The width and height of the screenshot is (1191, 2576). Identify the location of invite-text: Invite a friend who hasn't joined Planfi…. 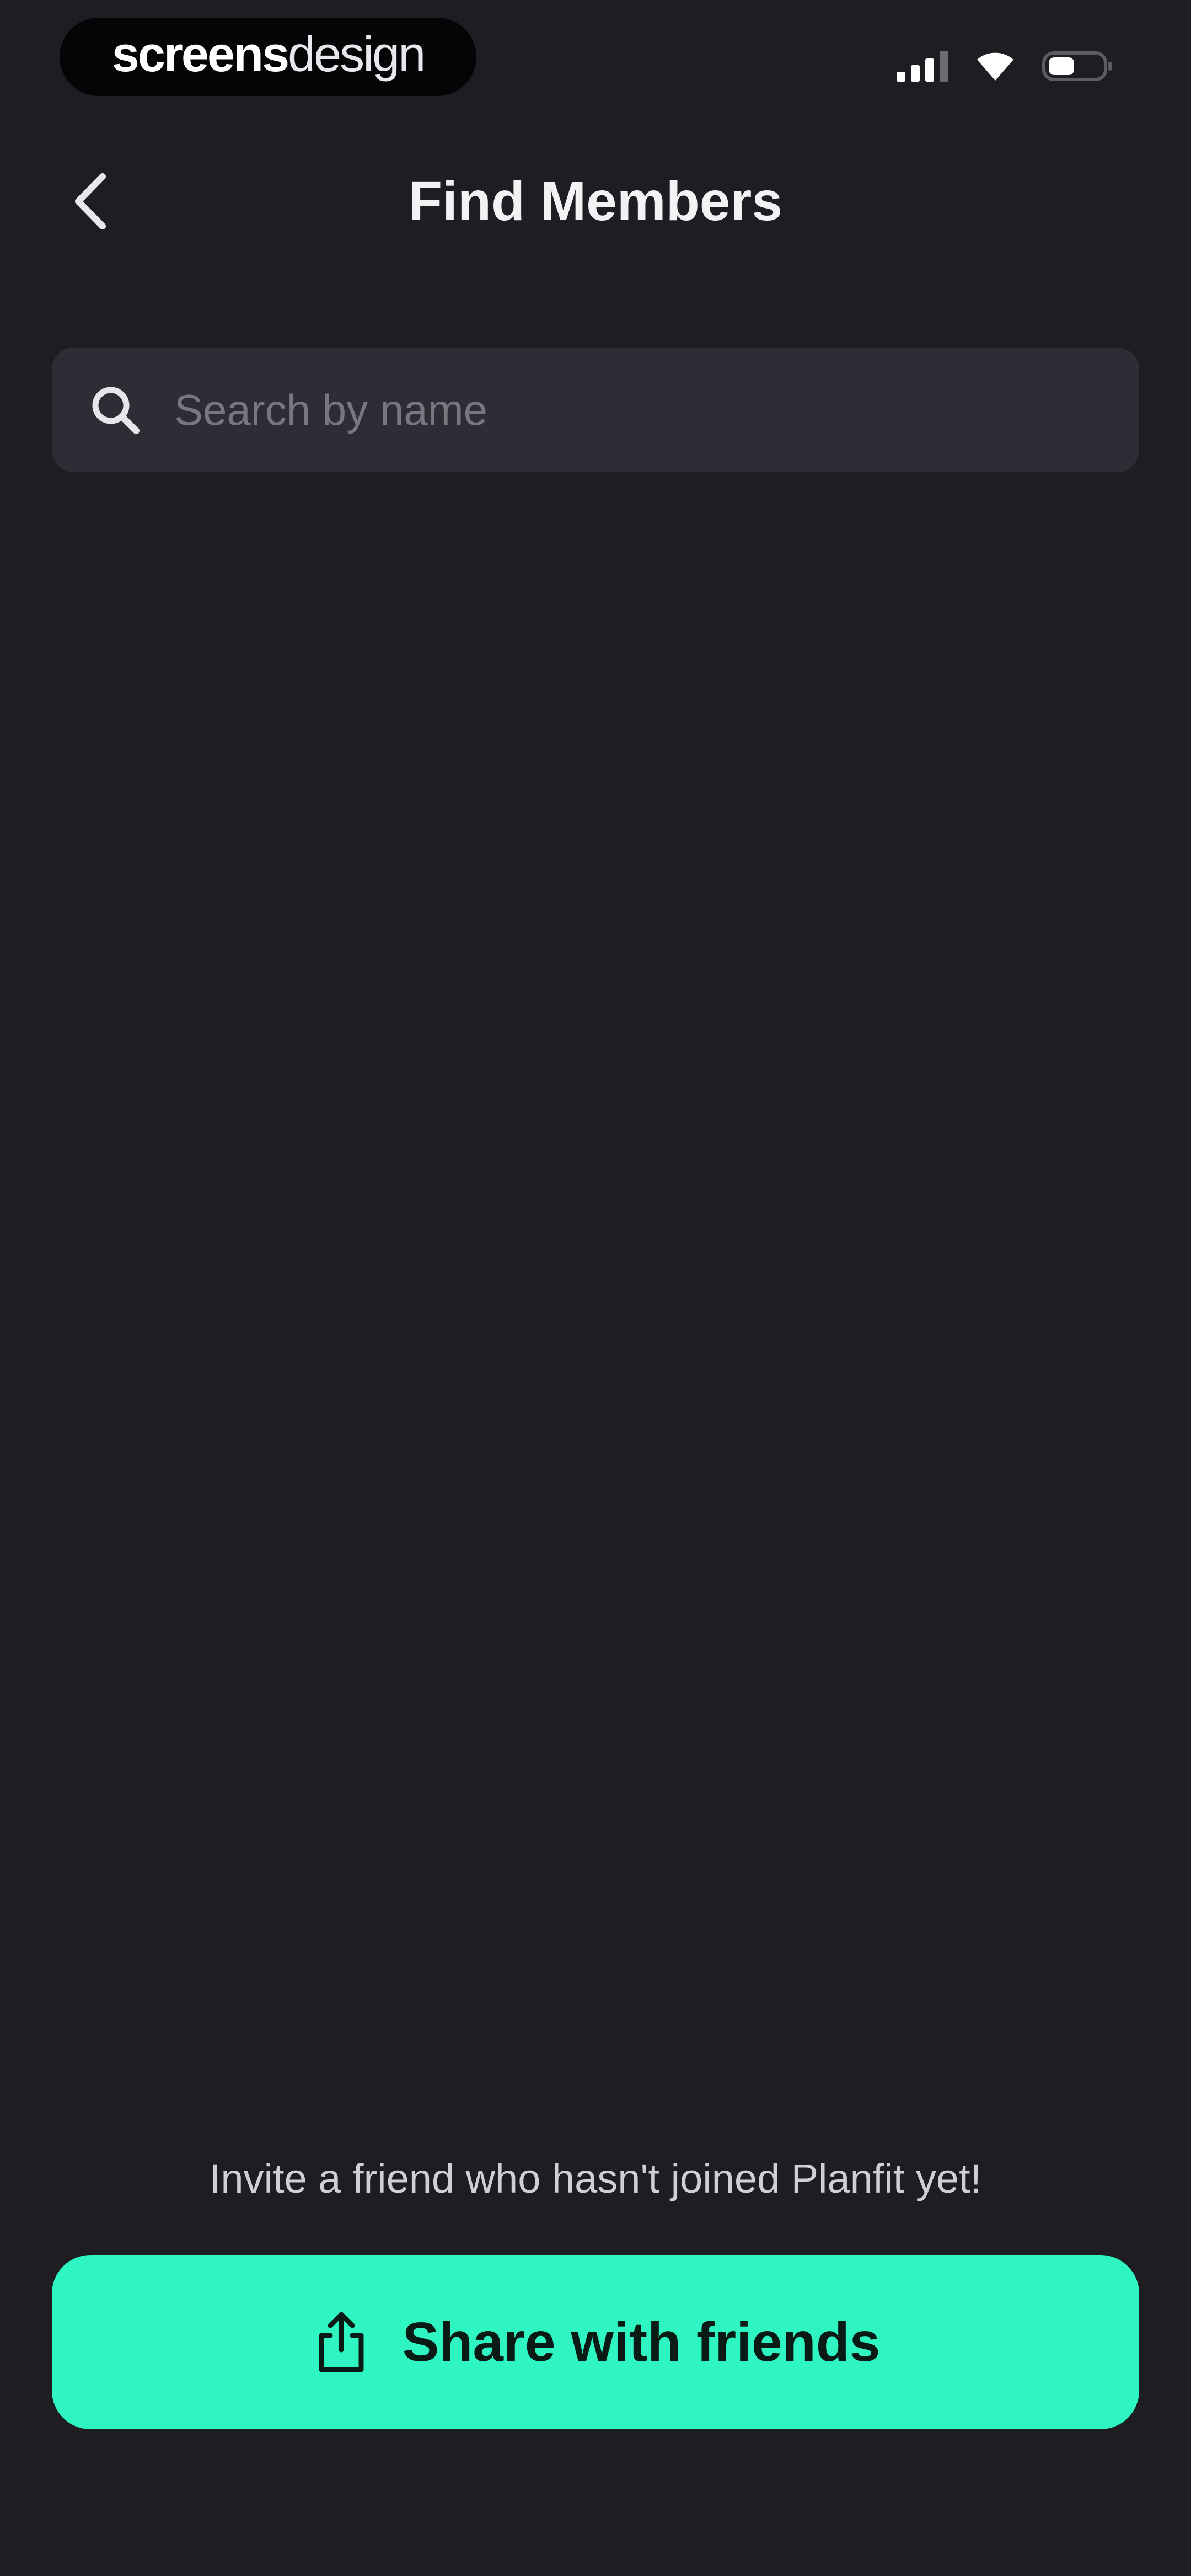
(595, 2178).